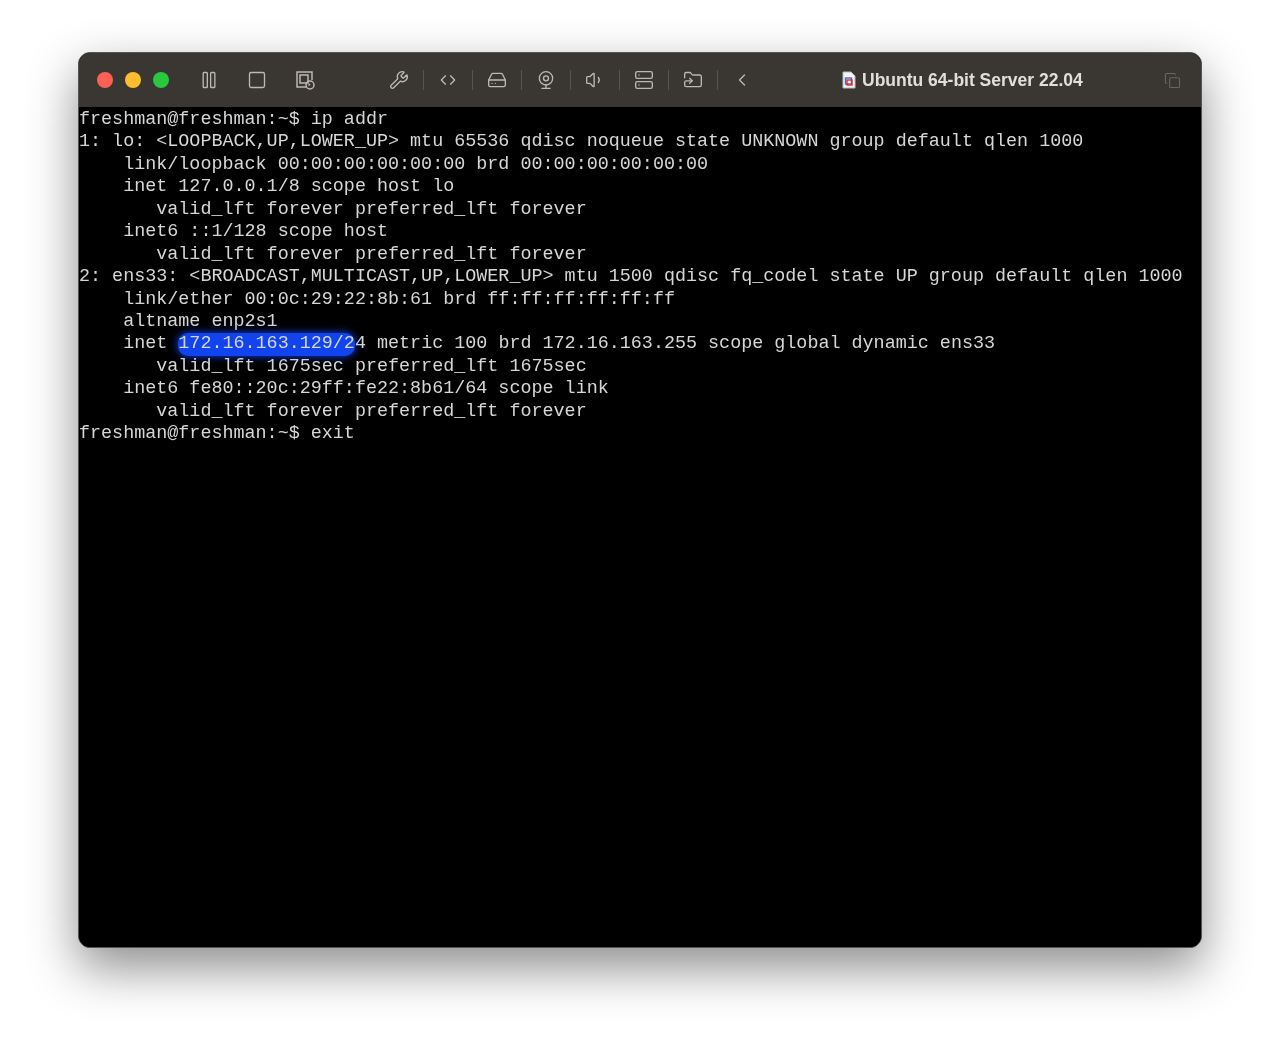 Image resolution: width=1280 pixels, height=1052 pixels. I want to click on terminal-line: link/loopback 00:00:00:00:00:00 brd 00:00:00:00:00:00, so click(416, 165).